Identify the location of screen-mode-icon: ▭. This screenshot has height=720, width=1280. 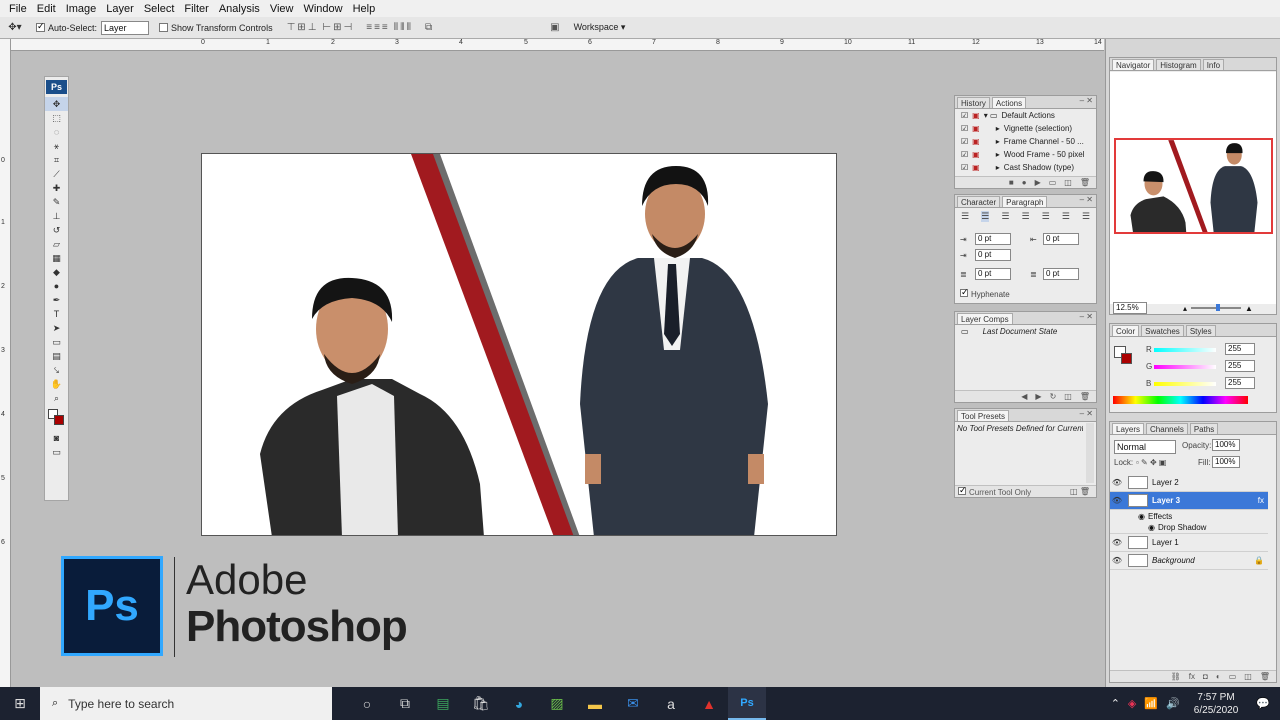
(56, 452).